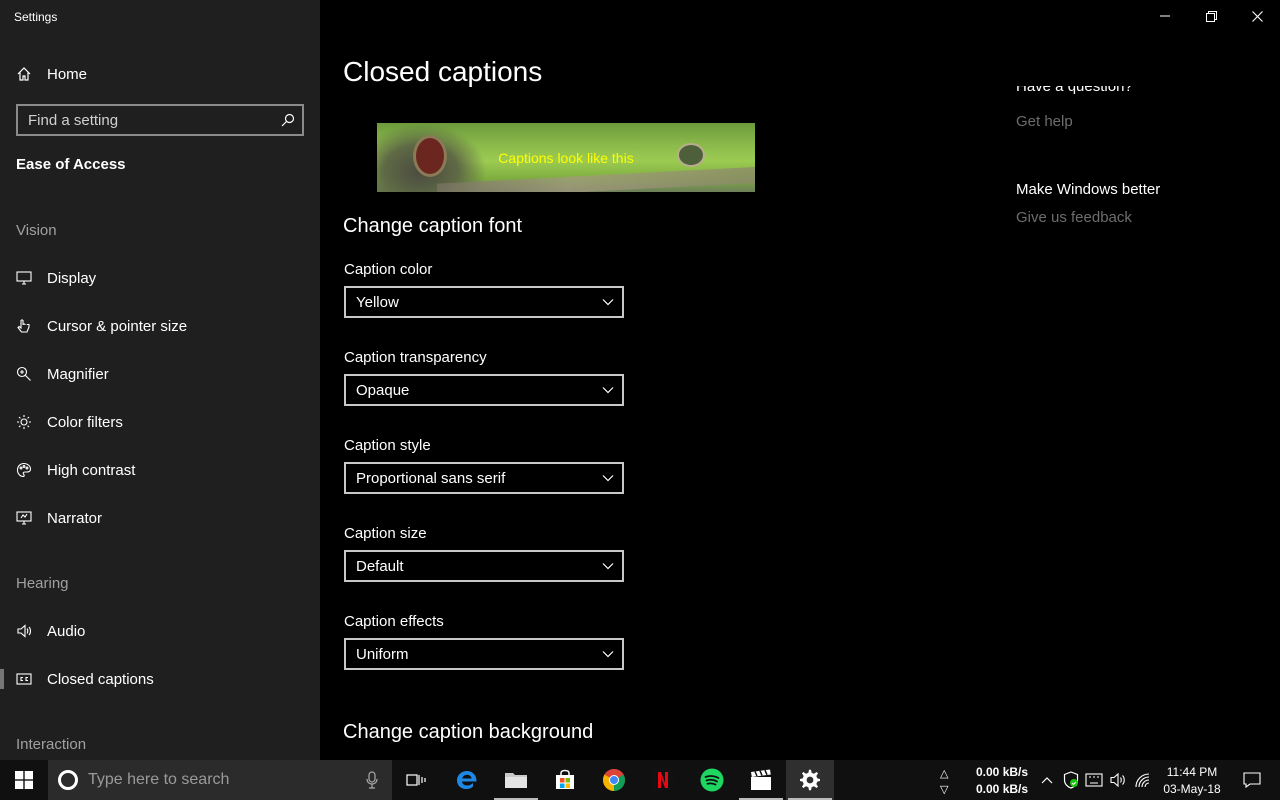 The height and width of the screenshot is (800, 1280). What do you see at coordinates (146, 120) in the screenshot?
I see `find-setting-input` at bounding box center [146, 120].